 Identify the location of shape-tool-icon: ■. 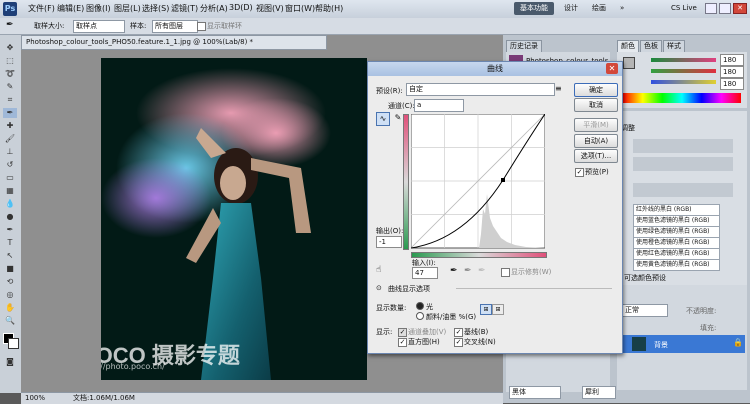
(10, 269).